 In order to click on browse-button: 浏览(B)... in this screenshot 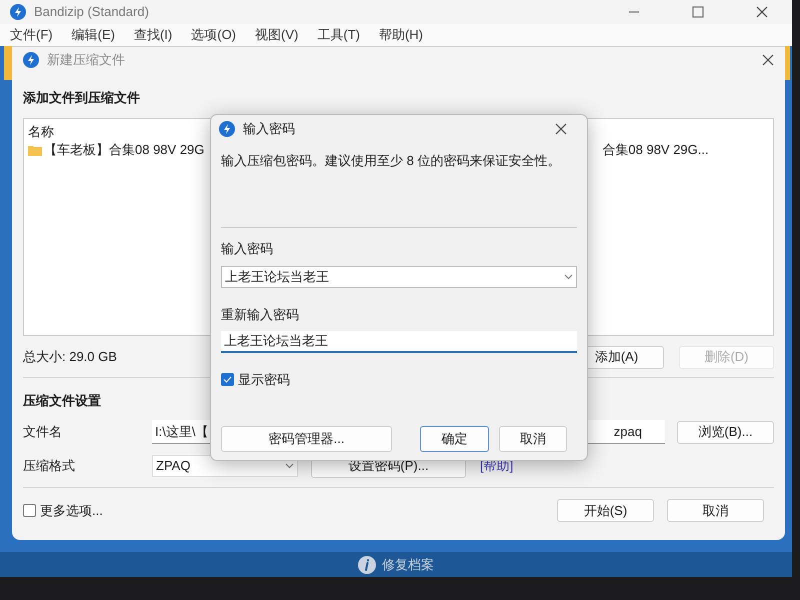, I will do `click(725, 432)`.